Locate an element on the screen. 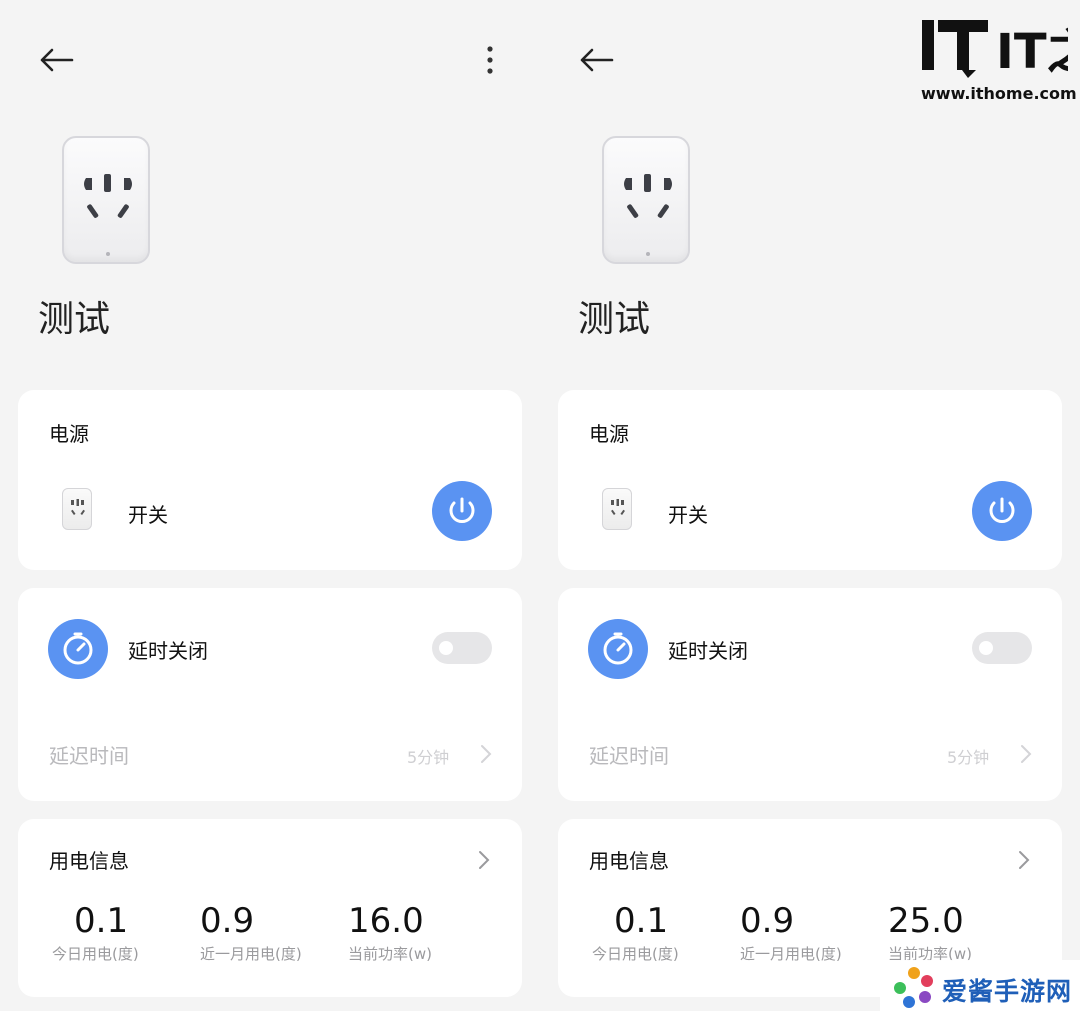  more-vertical-icon is located at coordinates (490, 60).